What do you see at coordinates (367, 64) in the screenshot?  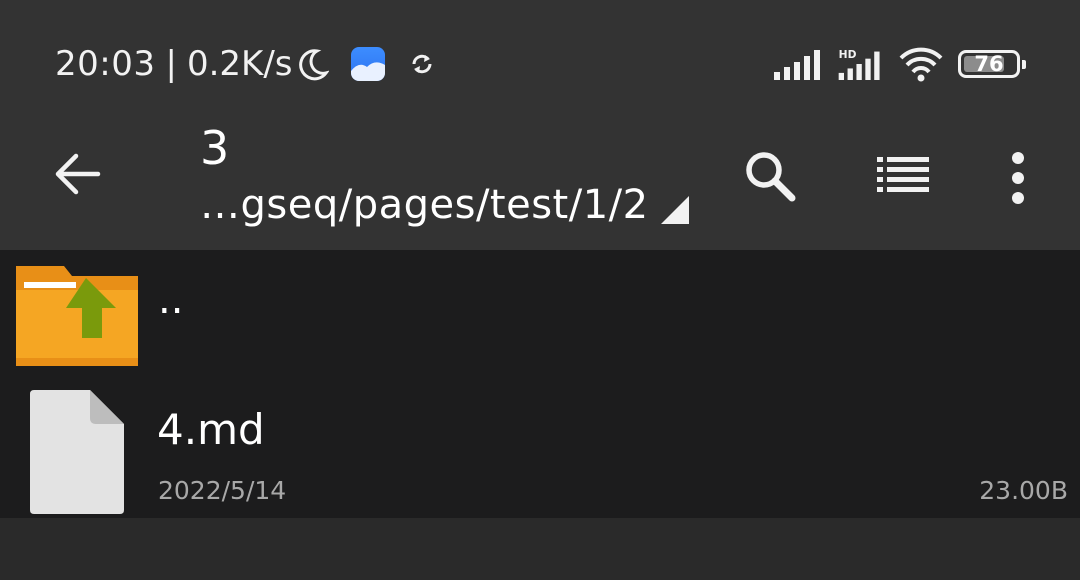 I see `app-notification-icon` at bounding box center [367, 64].